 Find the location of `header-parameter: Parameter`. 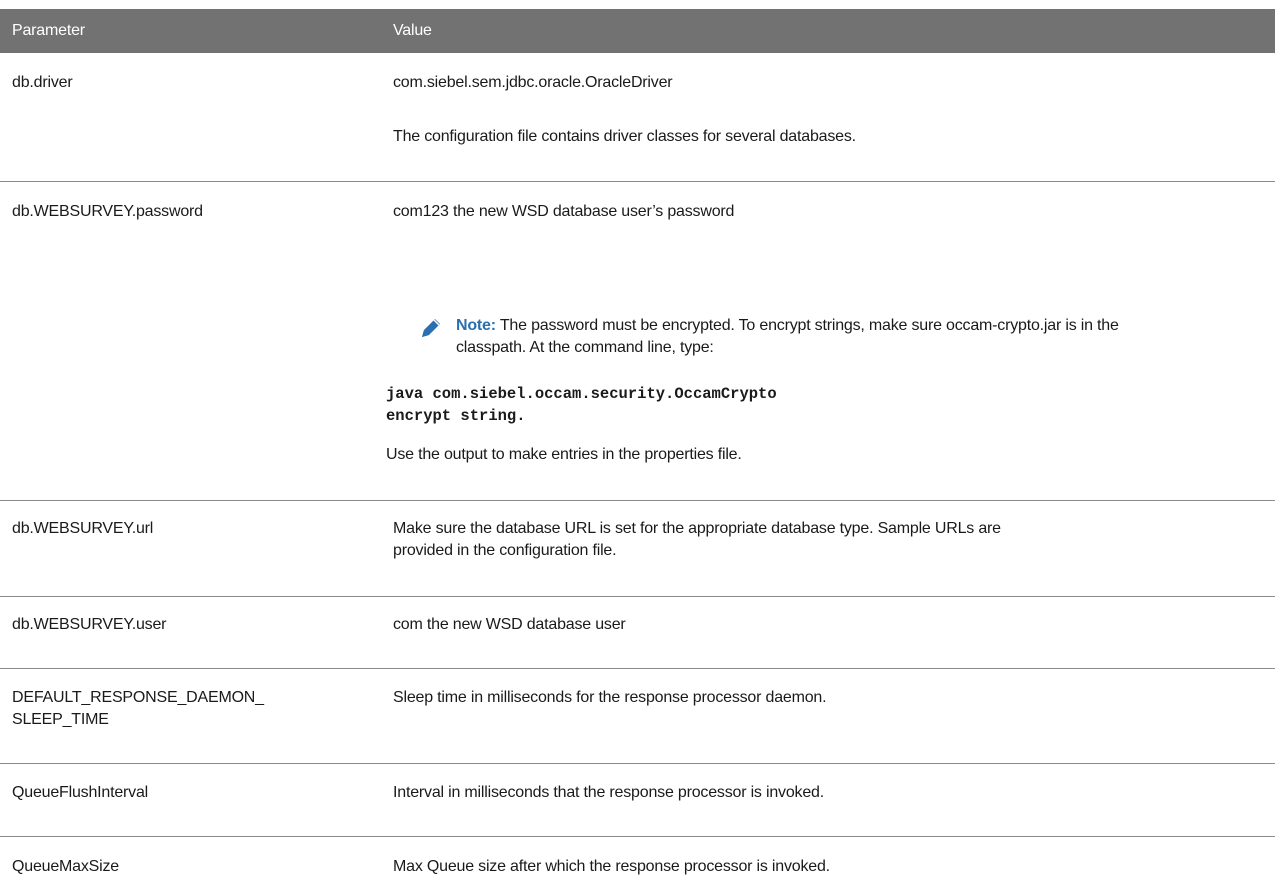

header-parameter: Parameter is located at coordinates (48, 30).